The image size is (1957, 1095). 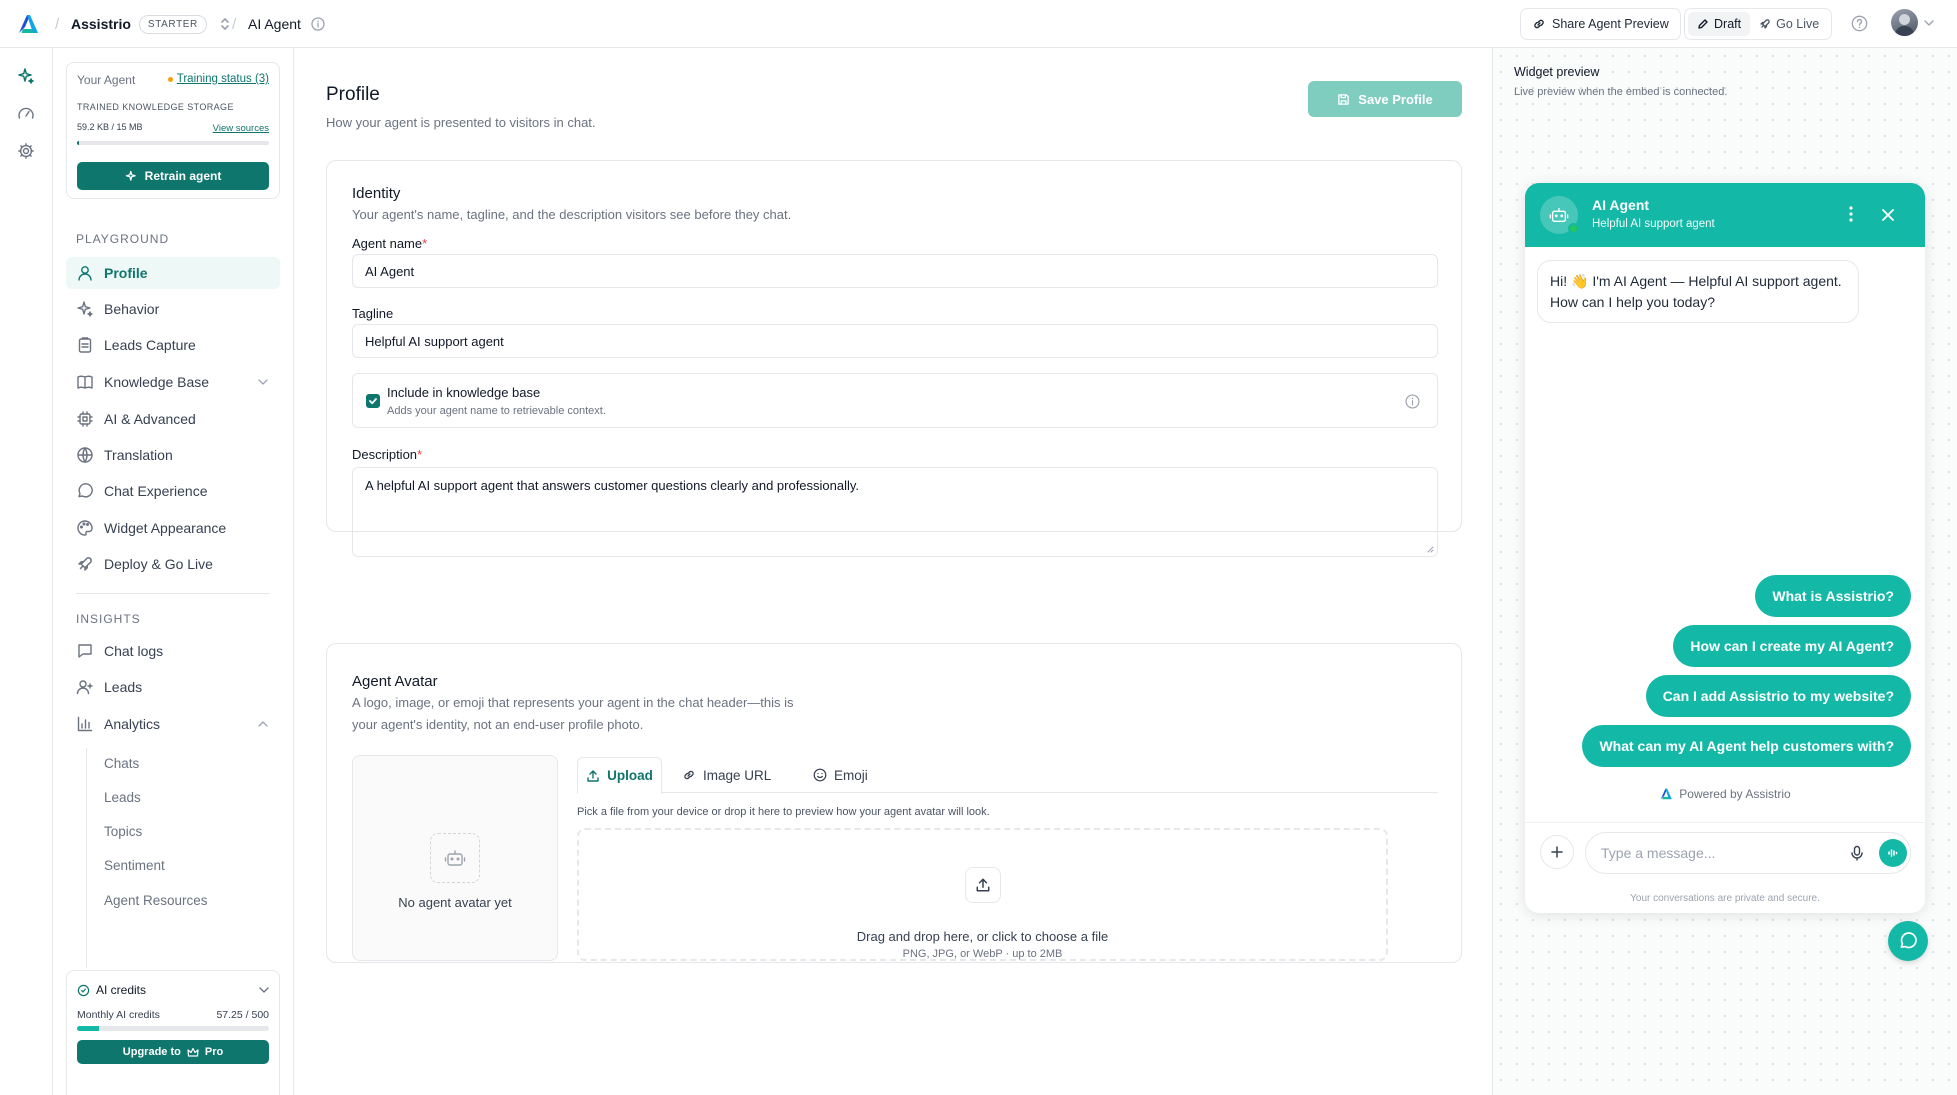 What do you see at coordinates (122, 797) in the screenshot?
I see `subnav-item-leads: Leads` at bounding box center [122, 797].